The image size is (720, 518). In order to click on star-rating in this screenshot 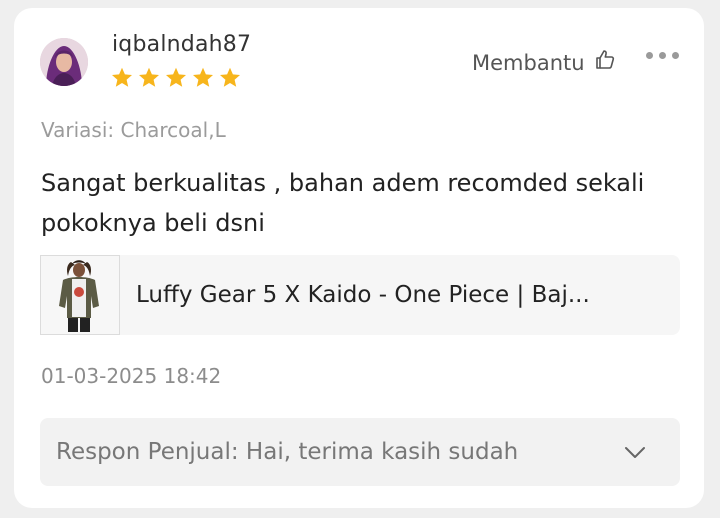, I will do `click(176, 78)`.